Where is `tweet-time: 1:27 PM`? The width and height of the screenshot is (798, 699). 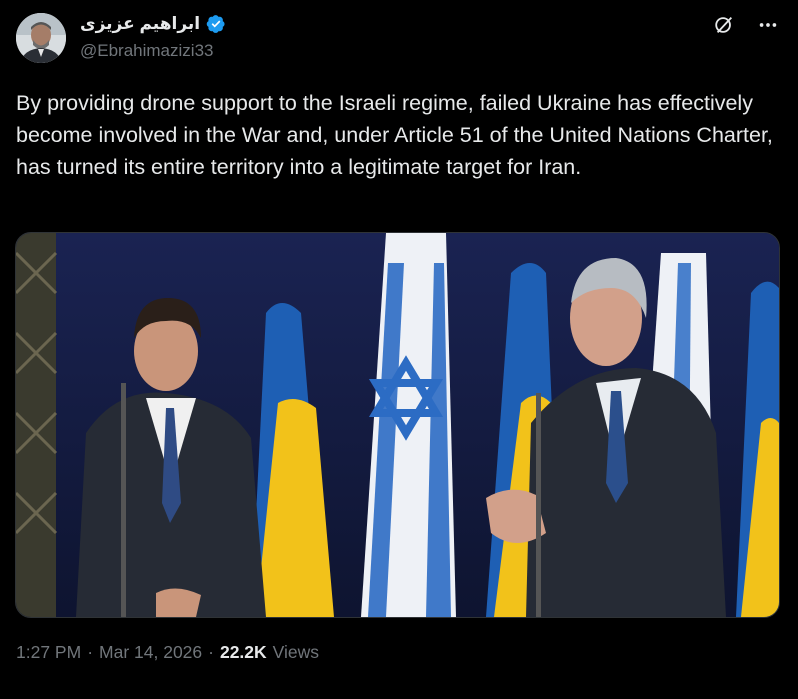
tweet-time: 1:27 PM is located at coordinates (48, 652).